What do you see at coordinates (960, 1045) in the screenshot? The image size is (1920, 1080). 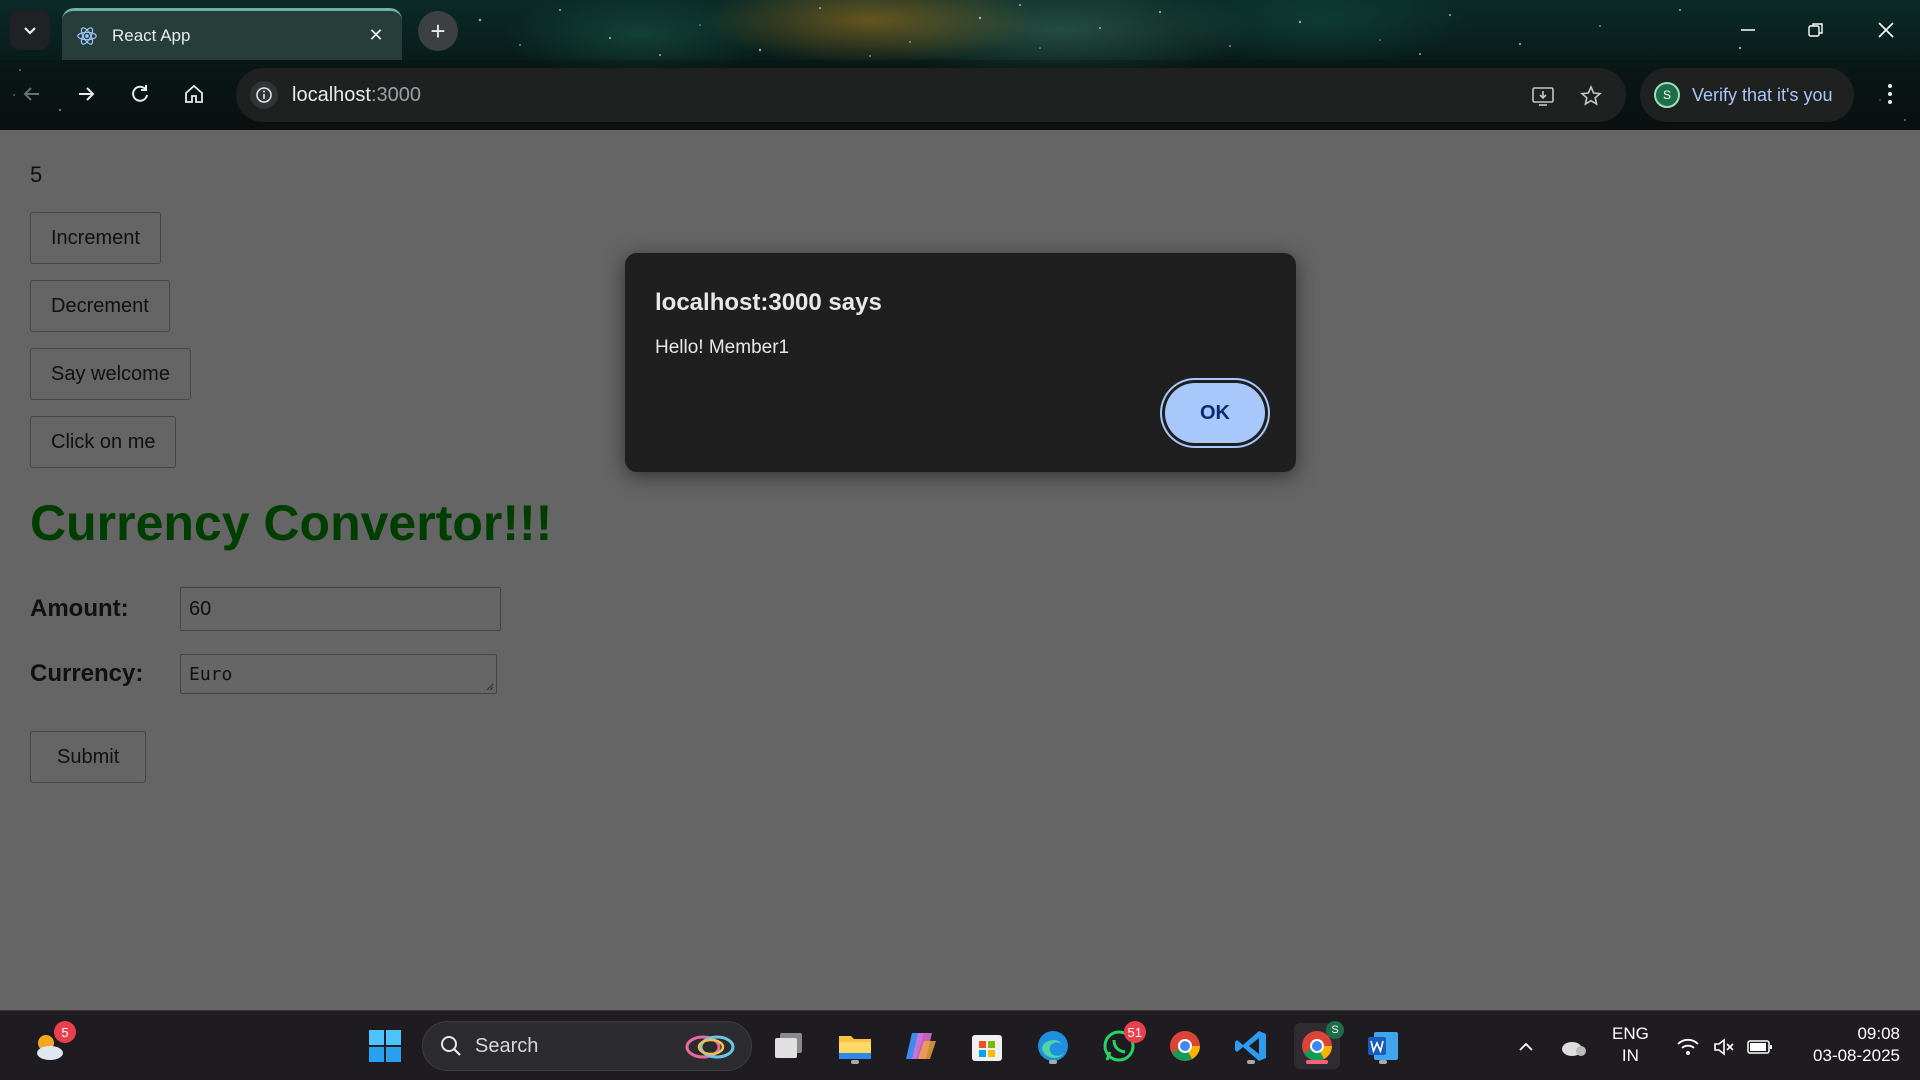 I see `taskbar: 5 Search 51 S ENG IN 09:08 03-08-2025` at bounding box center [960, 1045].